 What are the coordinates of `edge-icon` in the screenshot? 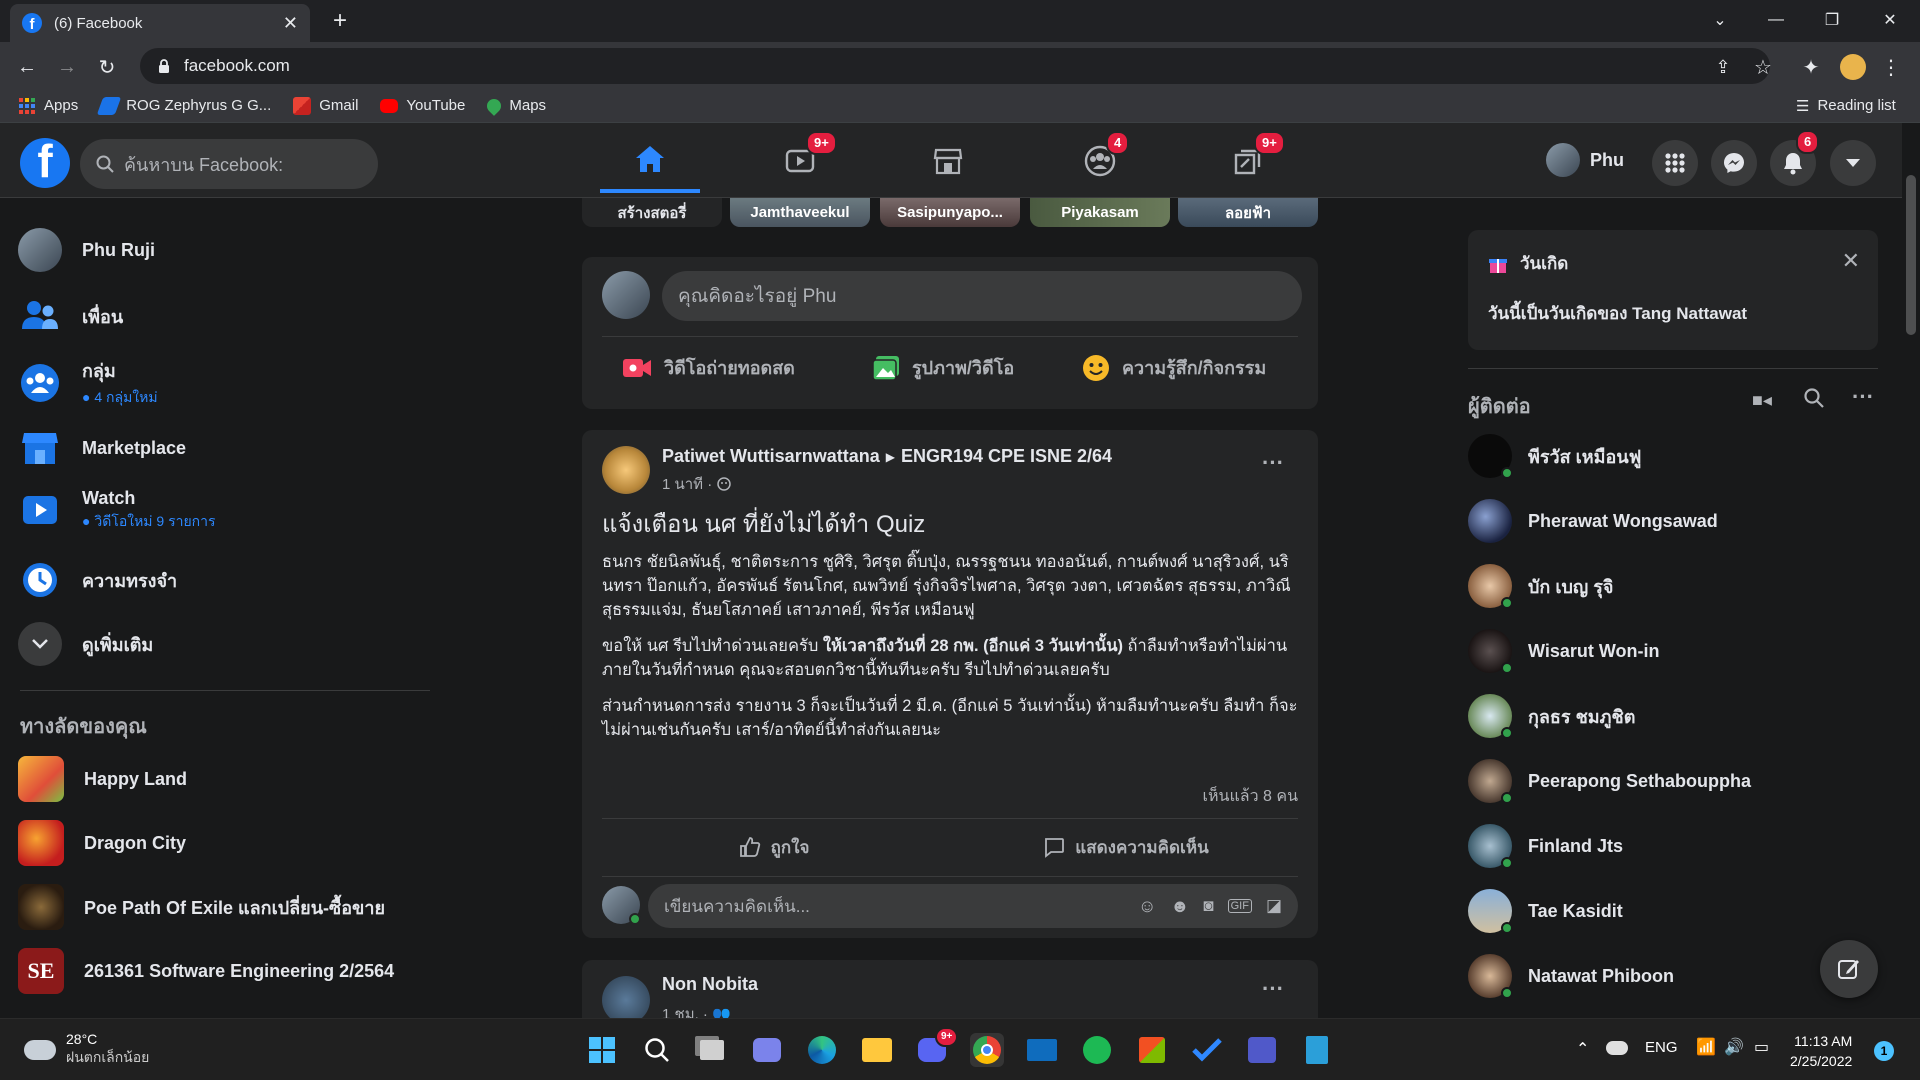 It's located at (822, 1050).